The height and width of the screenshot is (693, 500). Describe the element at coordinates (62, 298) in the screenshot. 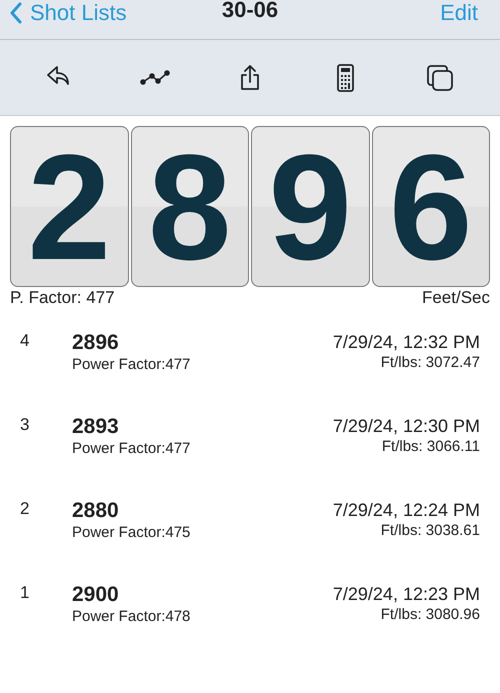

I see `power-factor-label: P. Factor: 477` at that location.